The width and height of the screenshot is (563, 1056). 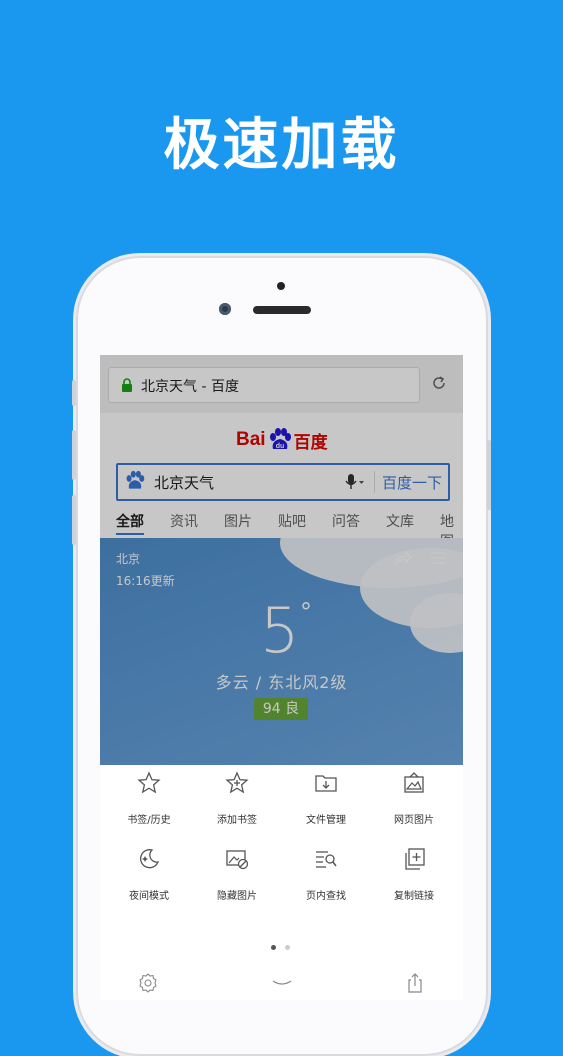 I want to click on headline: 极速加载, so click(x=281, y=145).